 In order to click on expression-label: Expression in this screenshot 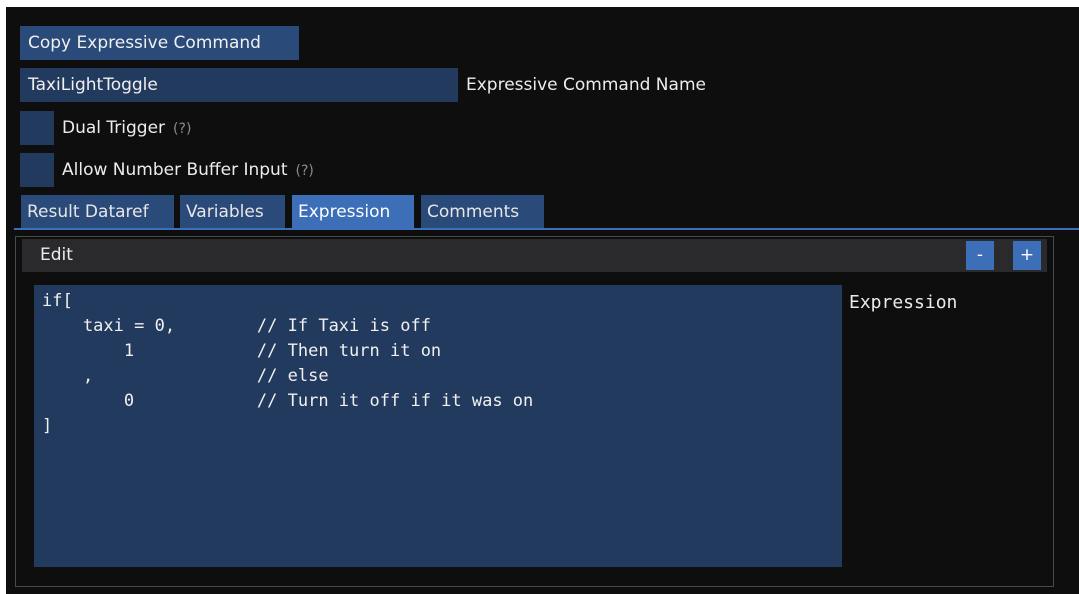, I will do `click(903, 302)`.